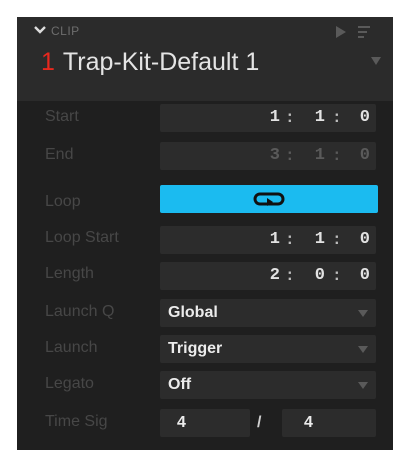  I want to click on loop-start-label: Loop Start, so click(82, 237).